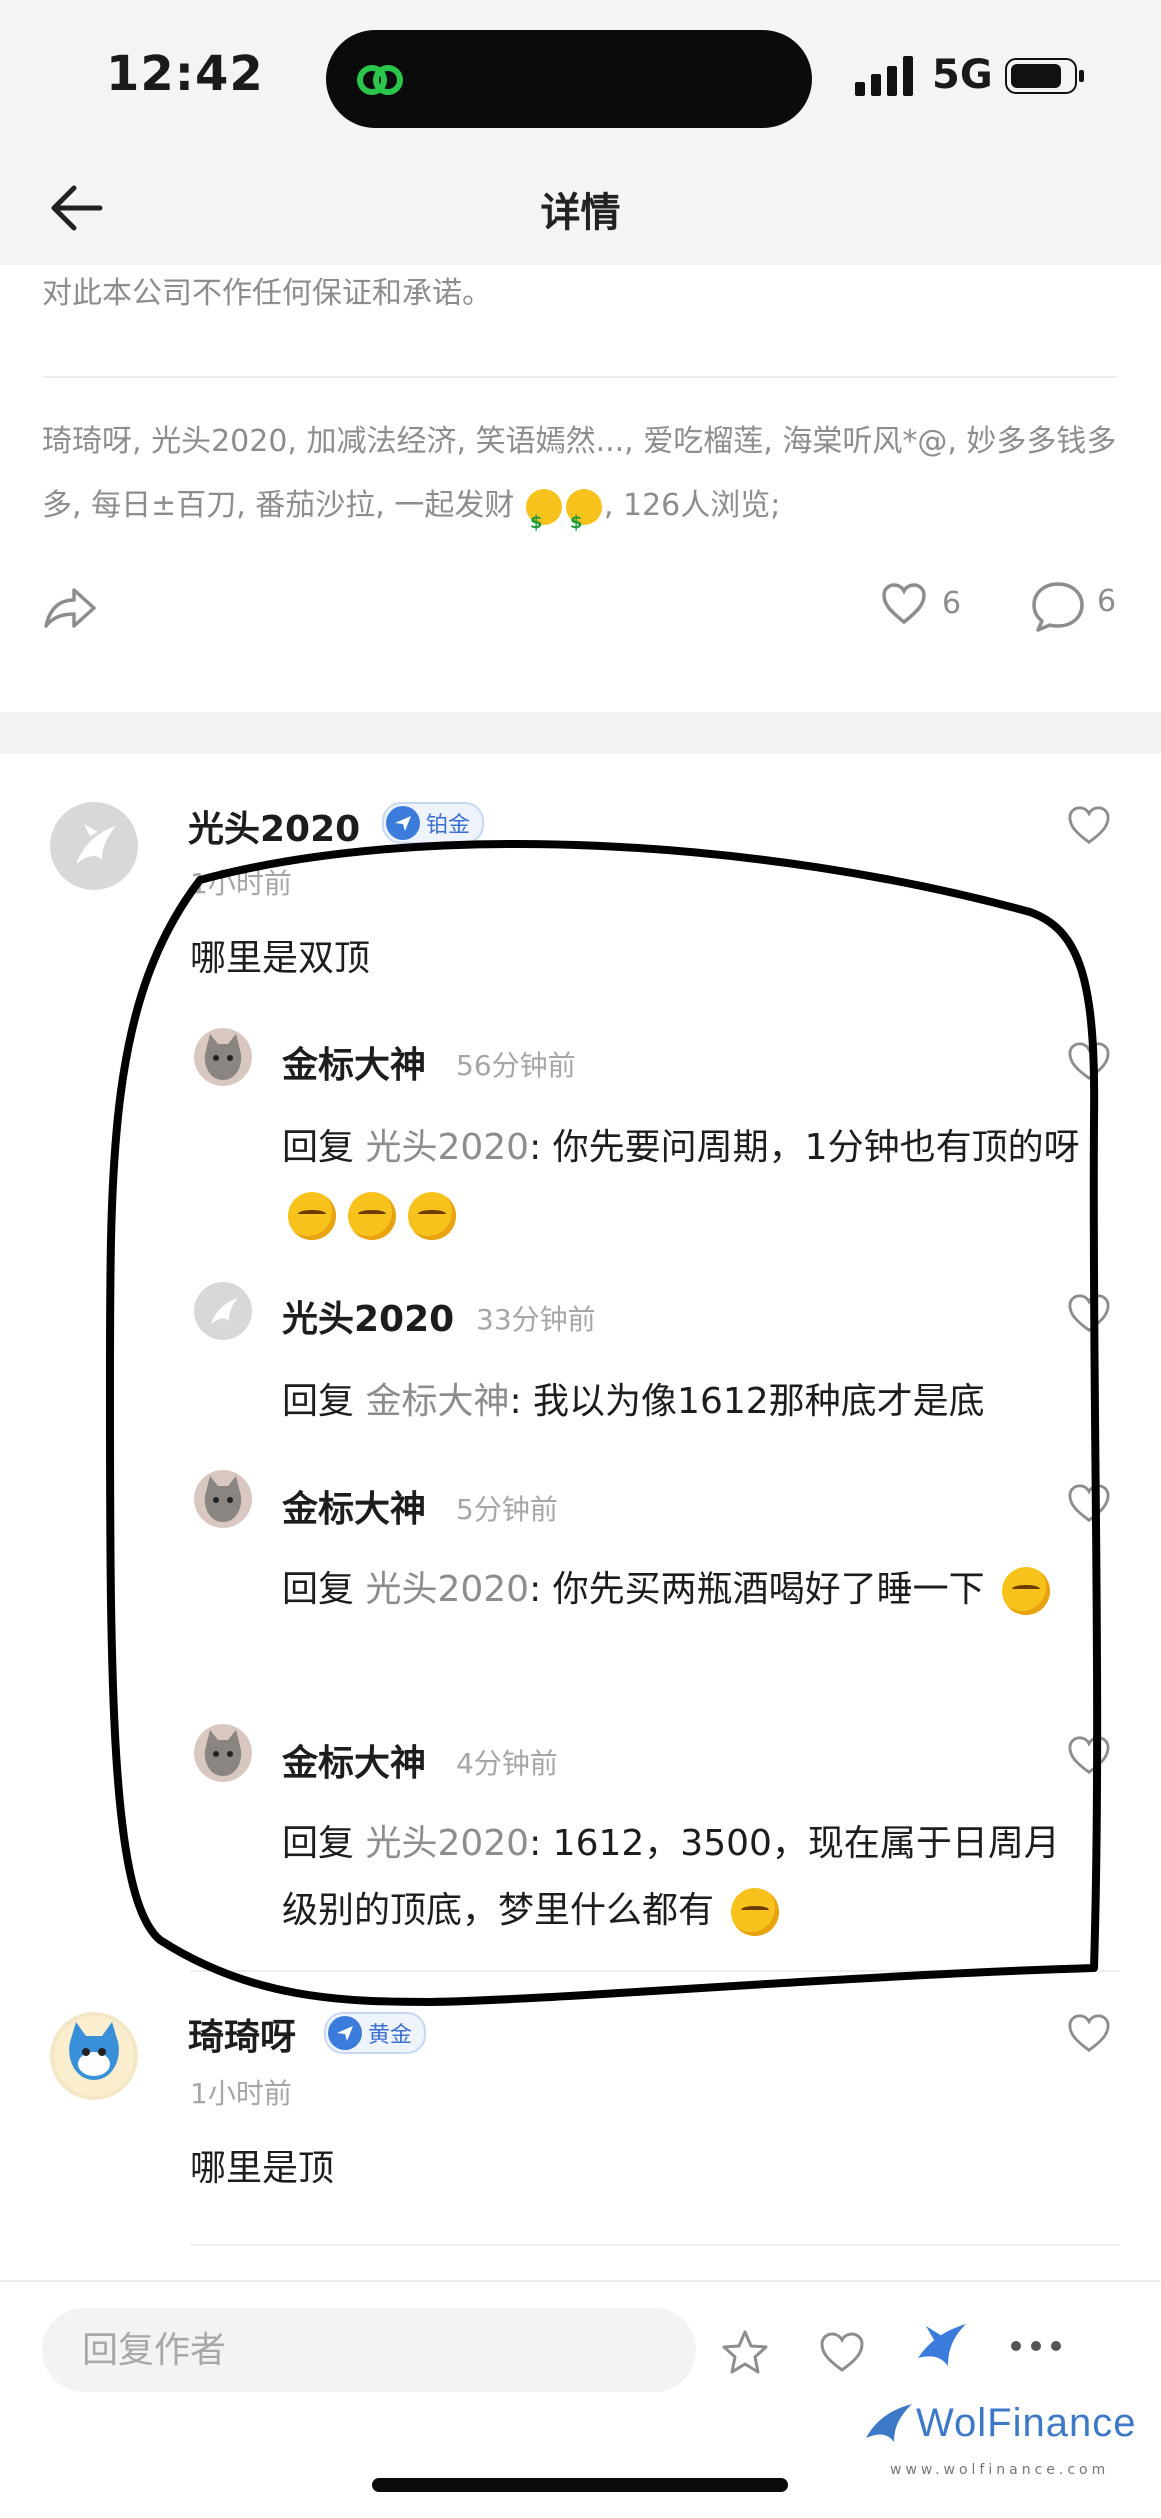 This screenshot has height=2518, width=1161. Describe the element at coordinates (580, 2485) in the screenshot. I see `home-indicator` at that location.